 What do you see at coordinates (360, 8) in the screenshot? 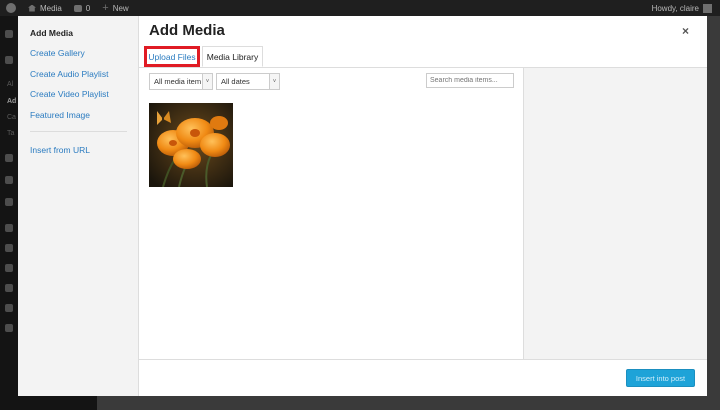
I see `admin-bar: Media 0 + New Howdy, claire` at bounding box center [360, 8].